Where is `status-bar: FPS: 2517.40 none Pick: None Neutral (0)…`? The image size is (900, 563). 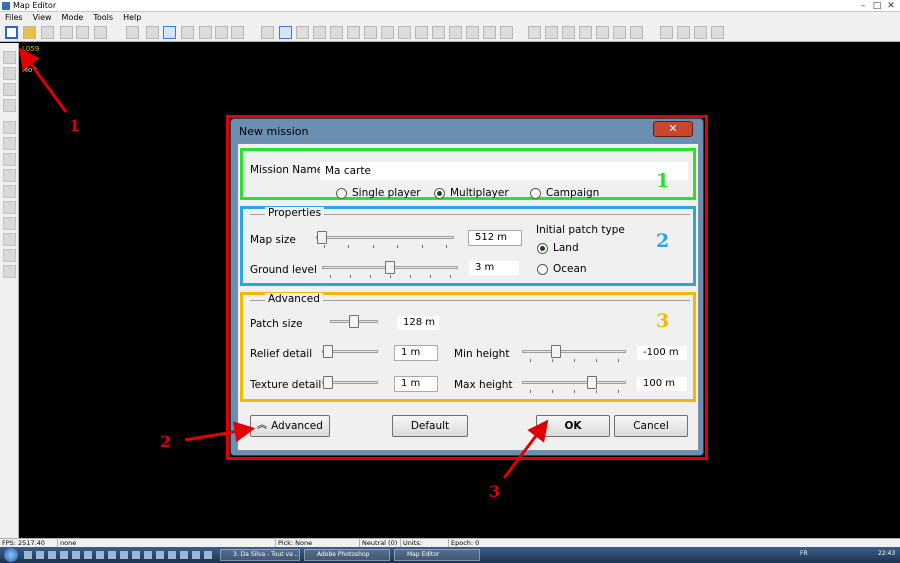 status-bar: FPS: 2517.40 none Pick: None Neutral (0)… is located at coordinates (450, 543).